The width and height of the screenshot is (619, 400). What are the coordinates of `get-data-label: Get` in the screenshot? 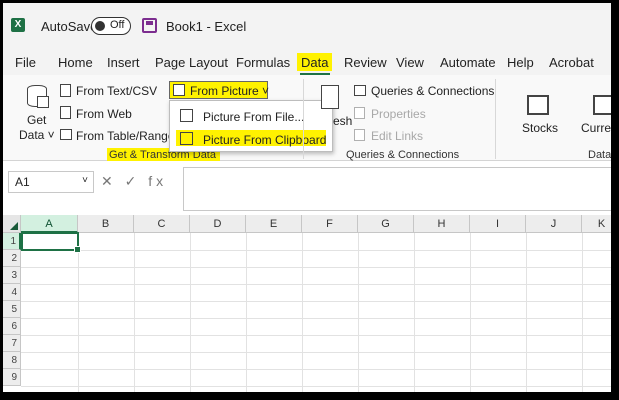 It's located at (36, 120).